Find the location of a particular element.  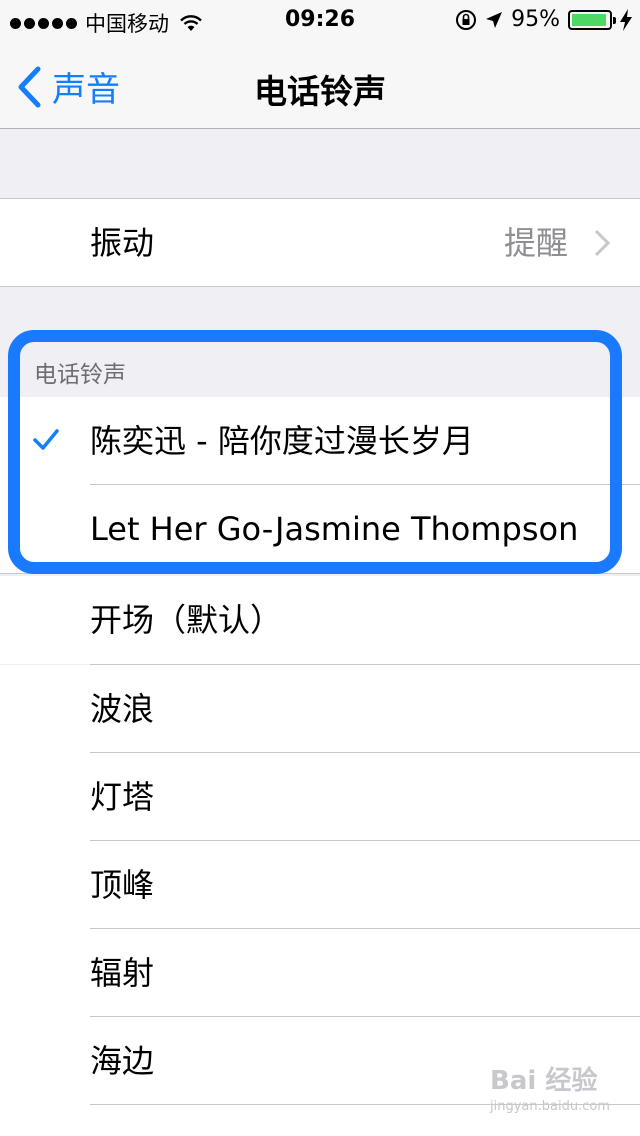

ringtone-label: 灯塔 is located at coordinates (122, 797).